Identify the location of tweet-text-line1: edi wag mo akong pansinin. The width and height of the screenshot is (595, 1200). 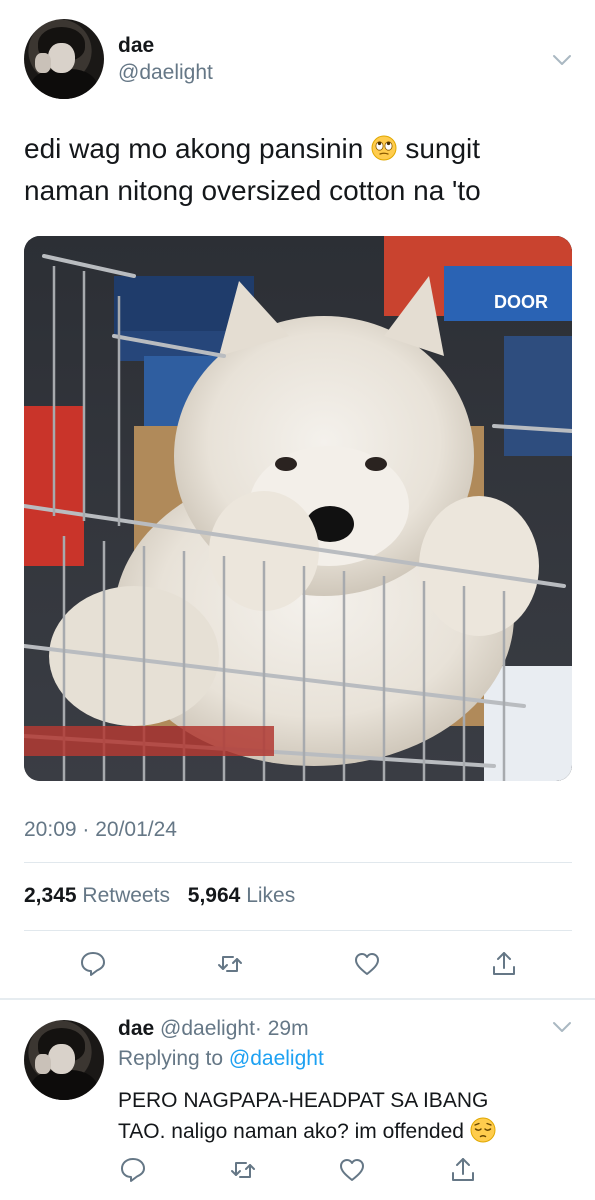
(194, 148).